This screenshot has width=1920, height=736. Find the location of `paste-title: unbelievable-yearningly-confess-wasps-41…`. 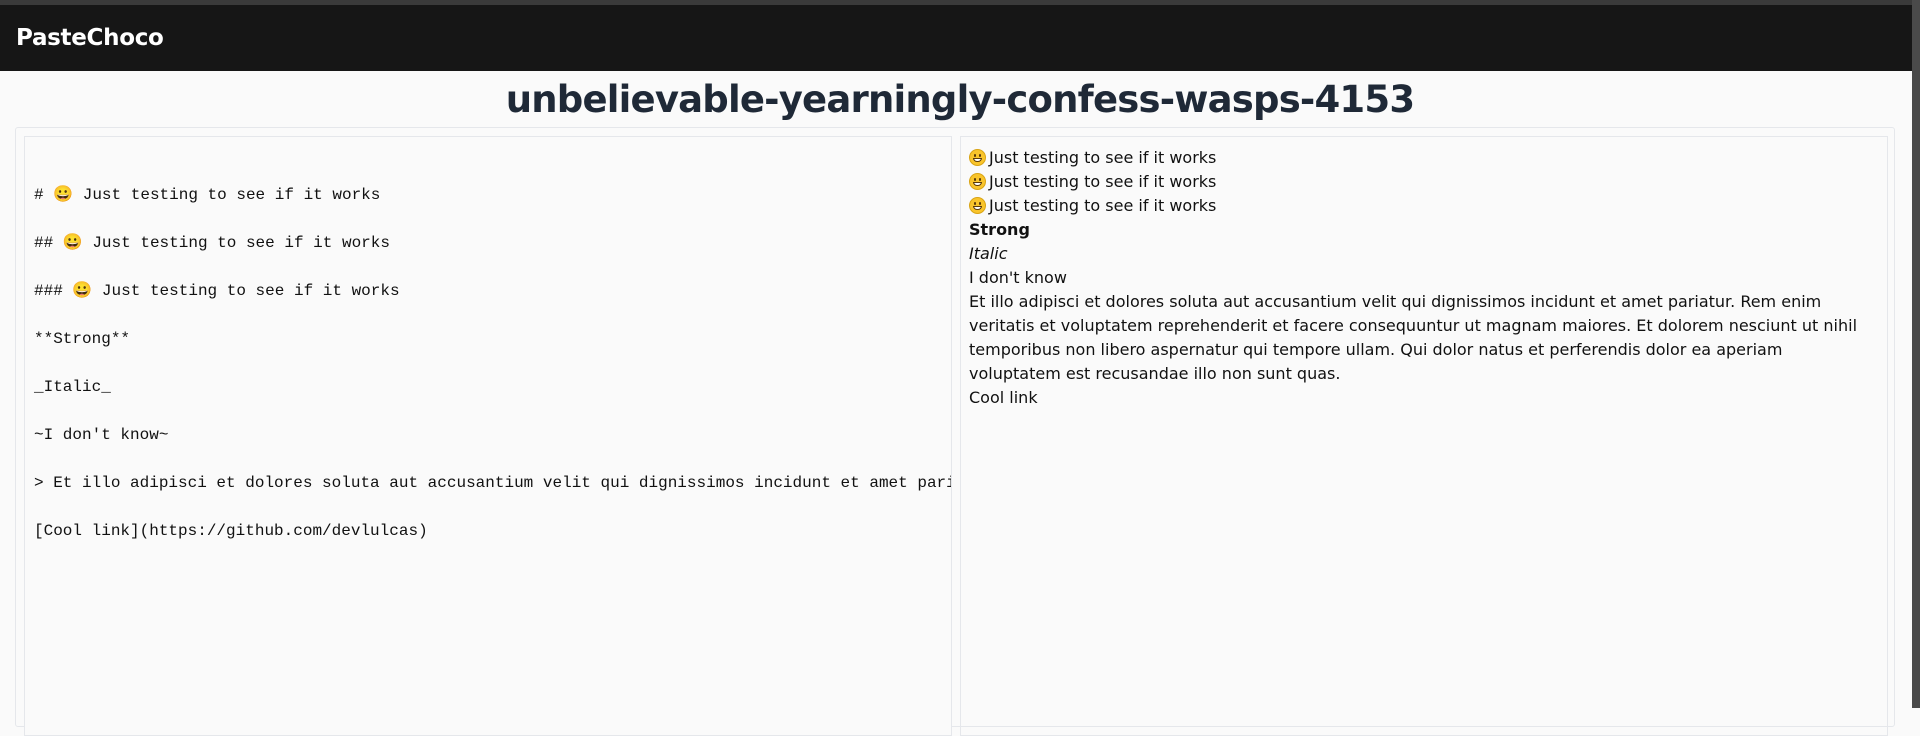

paste-title: unbelievable-yearningly-confess-wasps-41… is located at coordinates (960, 99).